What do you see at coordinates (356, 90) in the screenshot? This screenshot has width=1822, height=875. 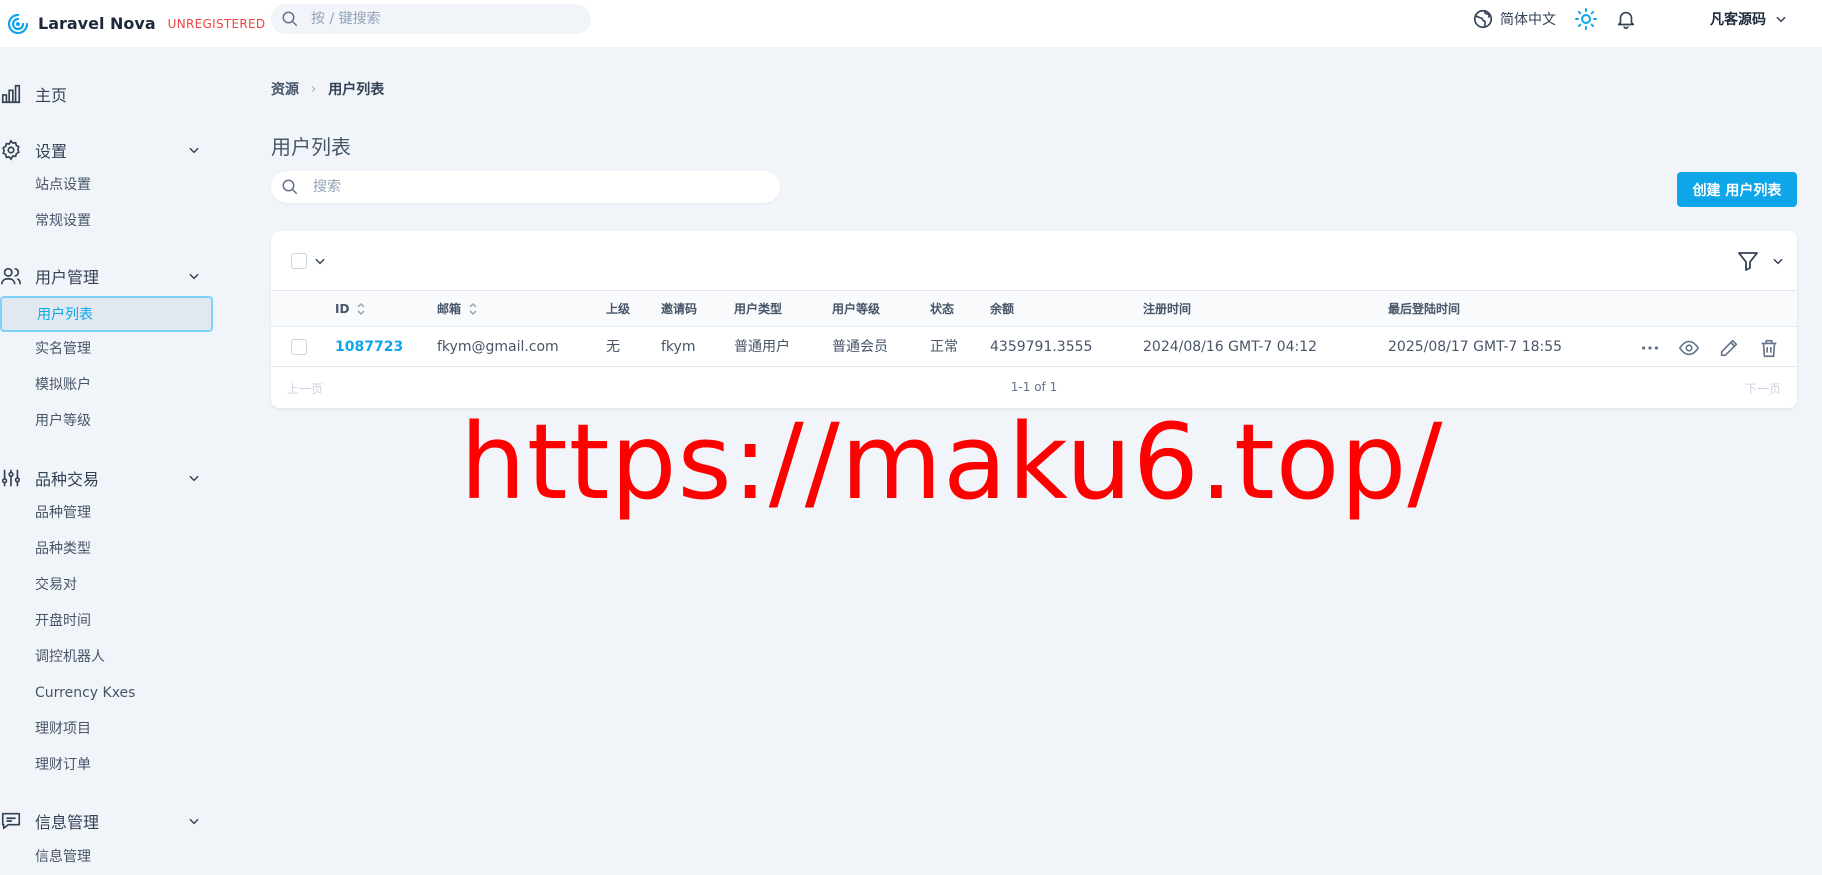 I see `breadcrumb-current: 用户列表` at bounding box center [356, 90].